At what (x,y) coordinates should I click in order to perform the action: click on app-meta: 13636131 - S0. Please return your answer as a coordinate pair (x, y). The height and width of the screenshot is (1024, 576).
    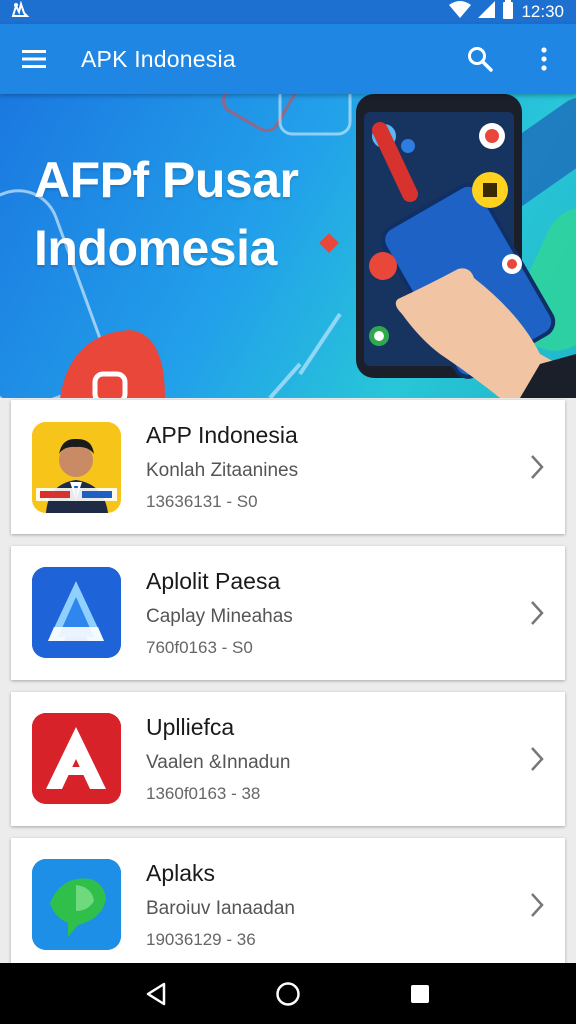
    Looking at the image, I should click on (202, 501).